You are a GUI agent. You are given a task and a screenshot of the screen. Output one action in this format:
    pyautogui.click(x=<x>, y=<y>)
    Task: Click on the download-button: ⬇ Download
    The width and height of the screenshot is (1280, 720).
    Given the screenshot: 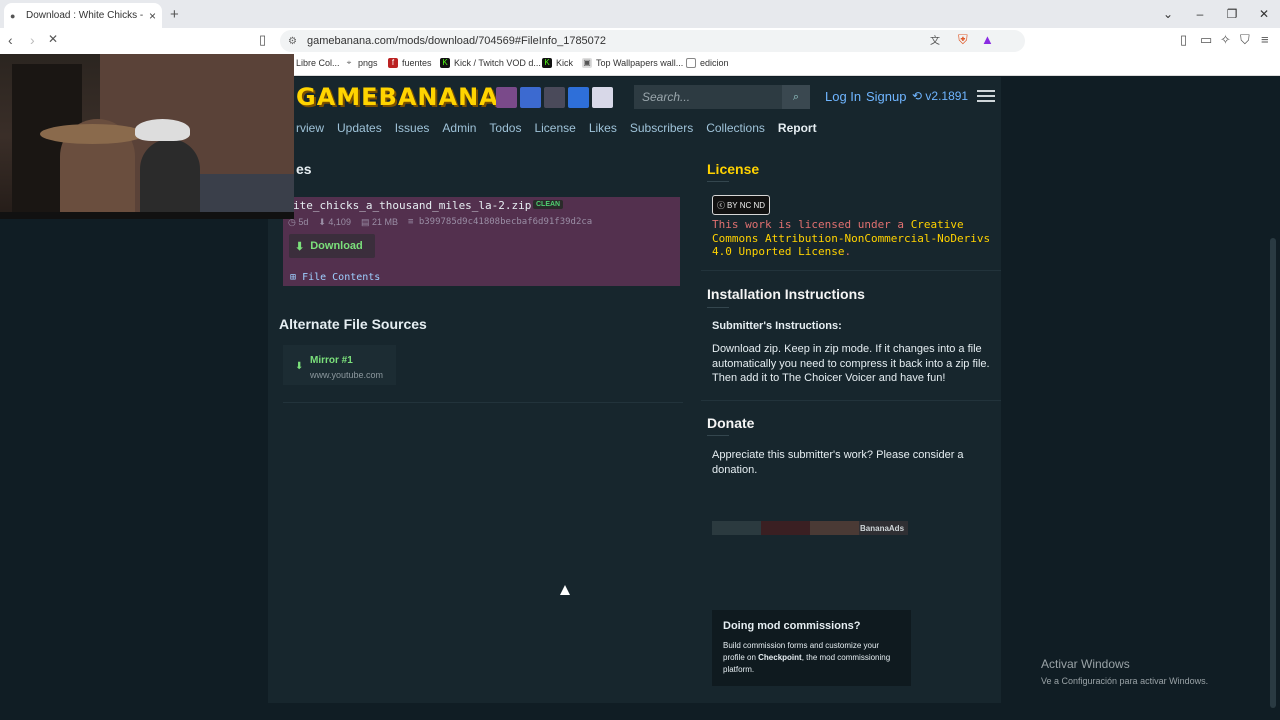 What is the action you would take?
    pyautogui.click(x=332, y=246)
    